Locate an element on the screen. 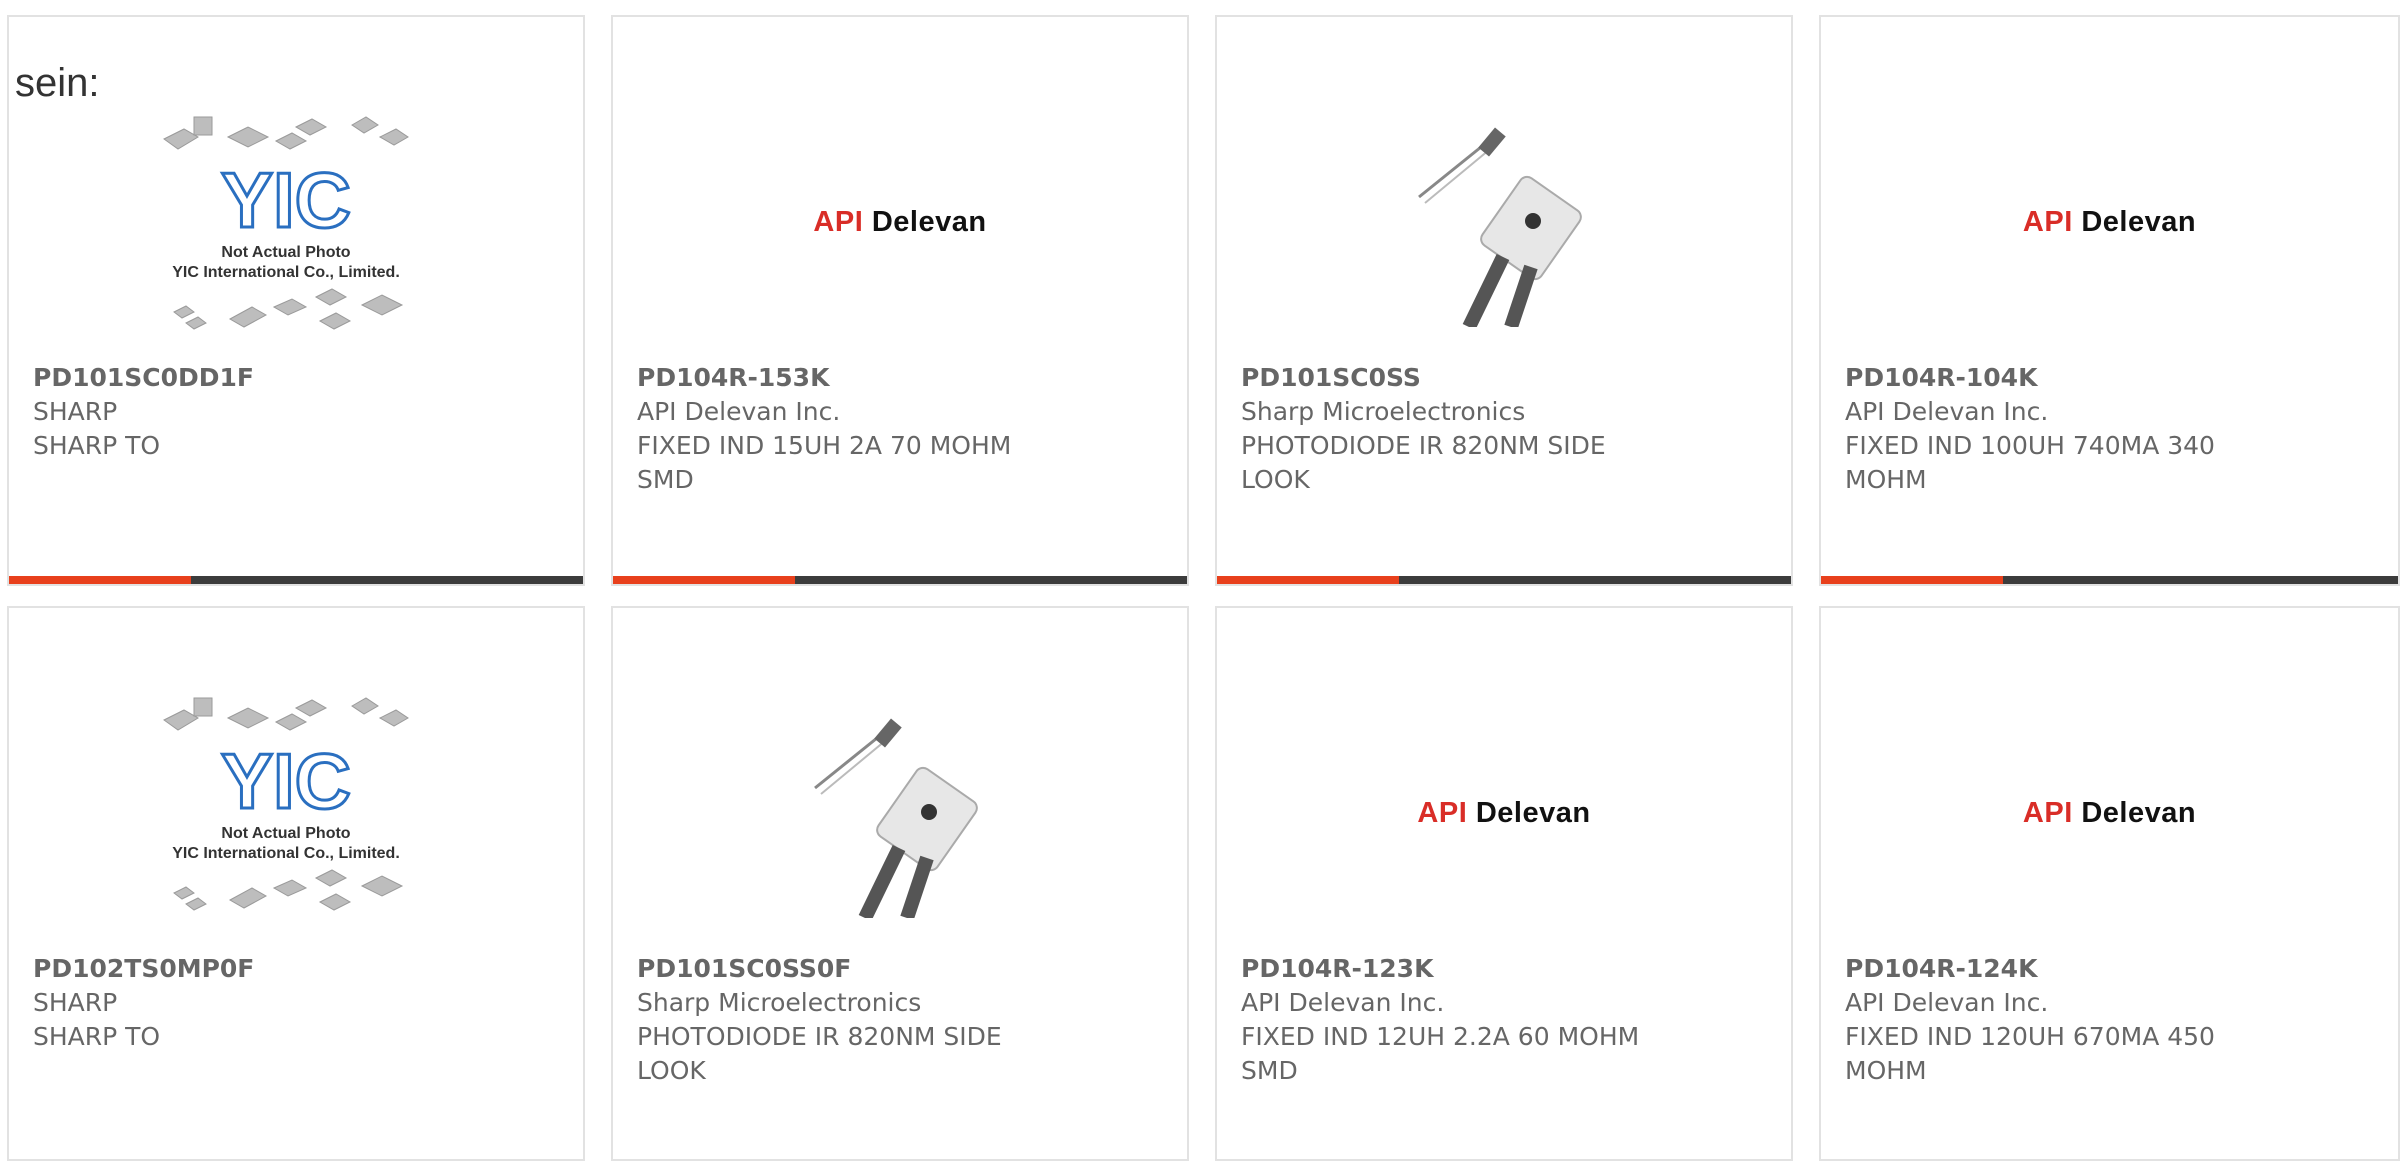 This screenshot has width=2400, height=1161. part-number: PD101SC0SS is located at coordinates (1504, 378).